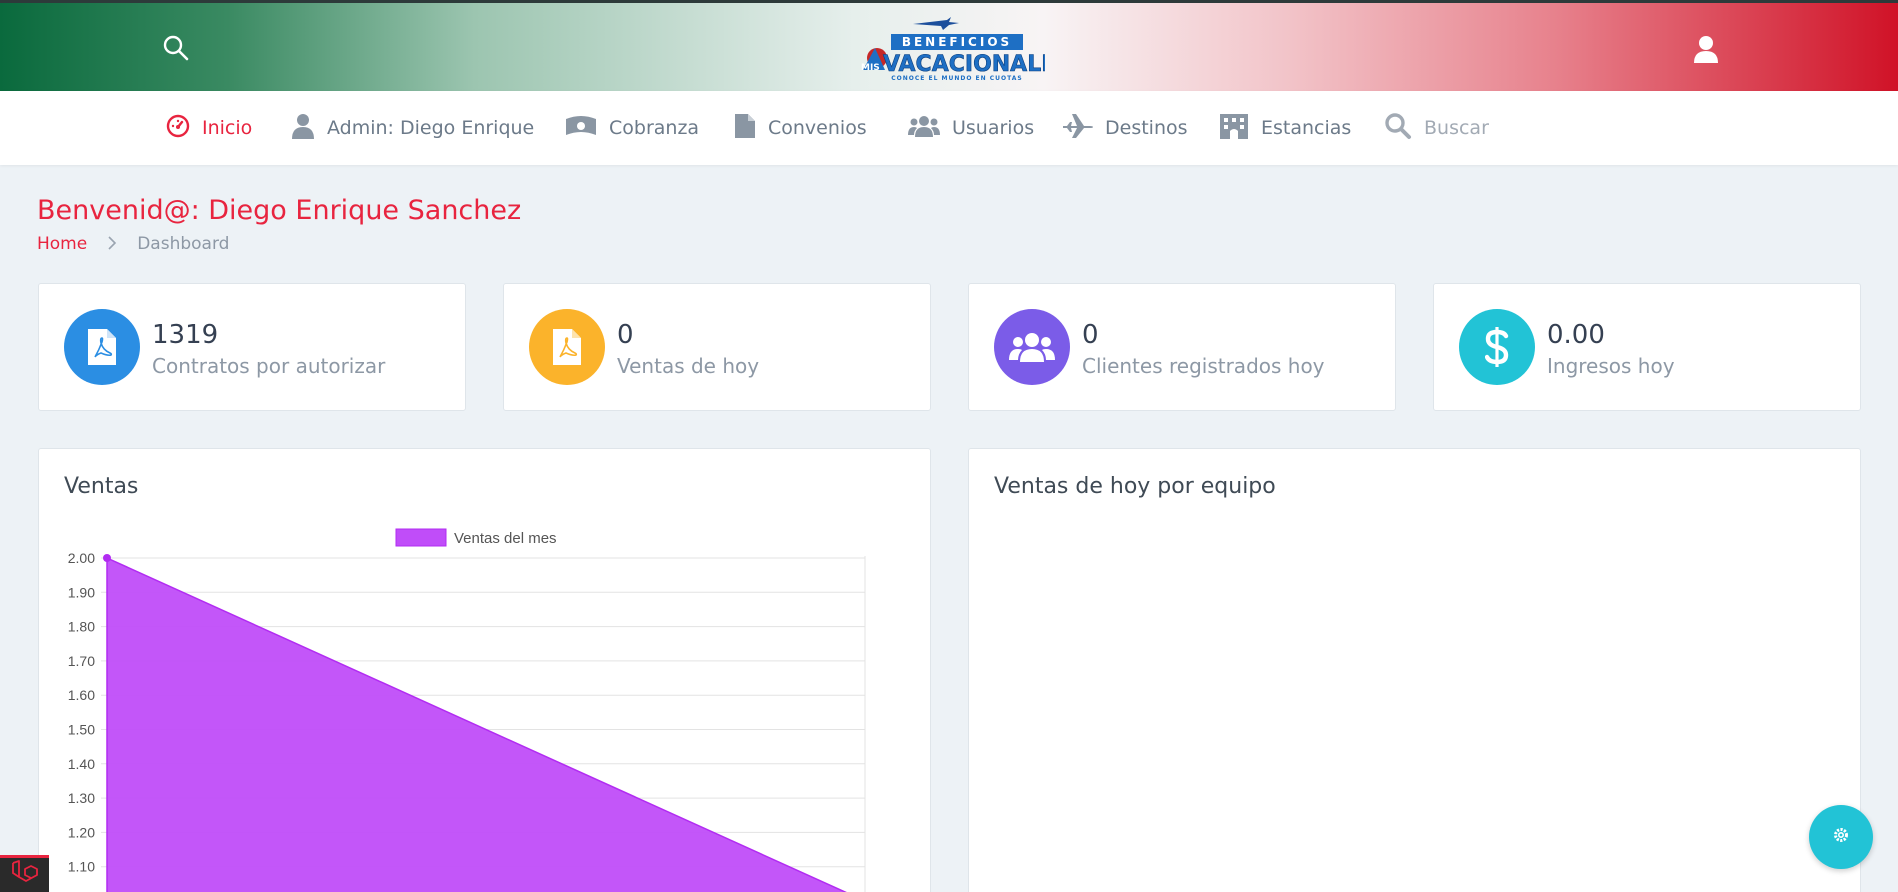  I want to click on nav-item-label: Destinos, so click(1146, 128).